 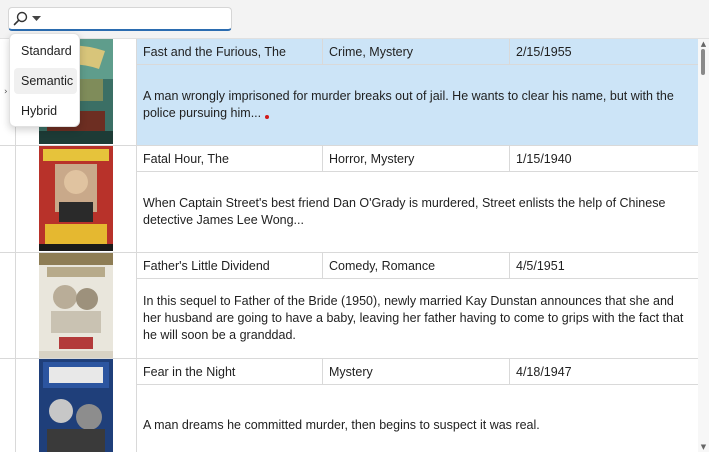 I want to click on movie-release-date: 1/15/1940, so click(x=604, y=159).